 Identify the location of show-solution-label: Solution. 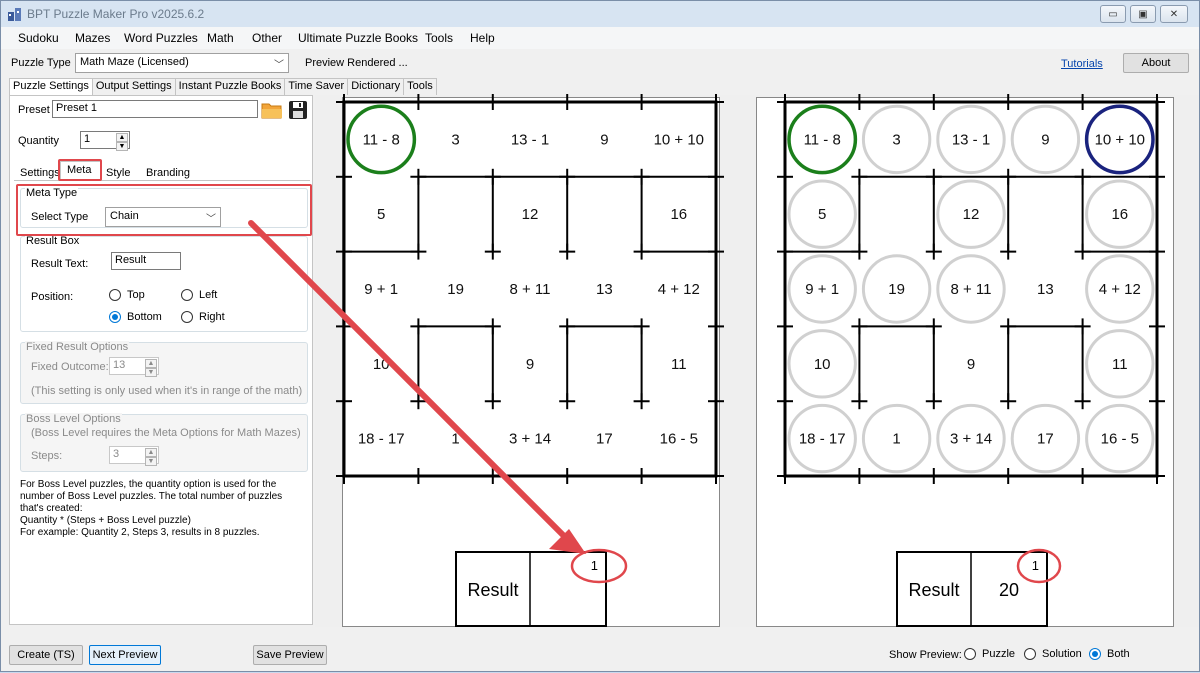
(1062, 654).